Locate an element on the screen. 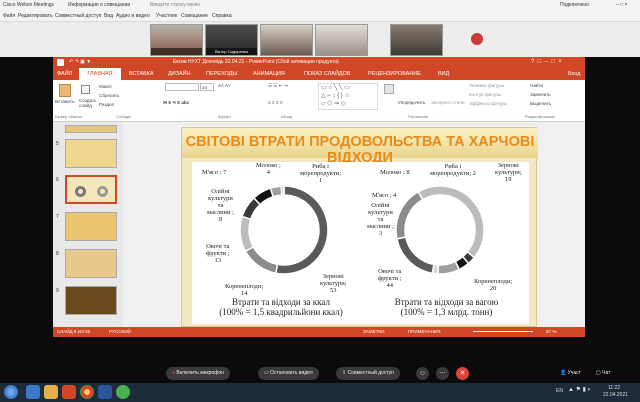 Image resolution: width=640 pixels, height=402 pixels. slide-thumbnail-active is located at coordinates (91, 189).